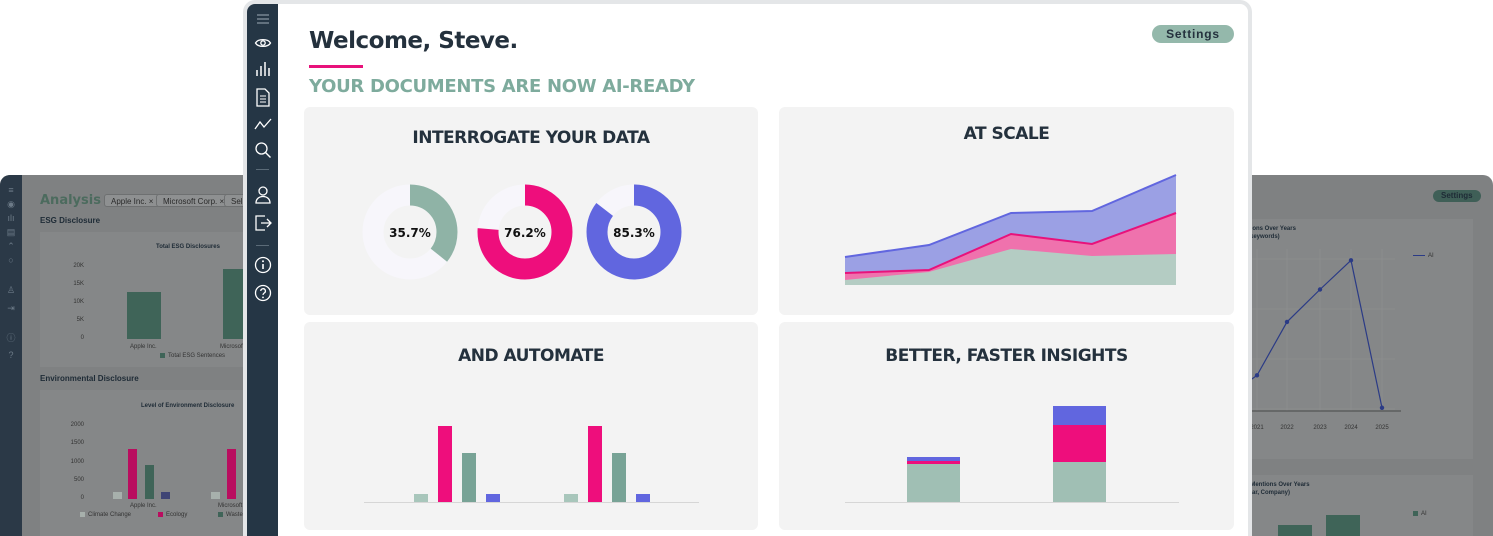  What do you see at coordinates (77, 443) in the screenshot?
I see `tick-label: 1500` at bounding box center [77, 443].